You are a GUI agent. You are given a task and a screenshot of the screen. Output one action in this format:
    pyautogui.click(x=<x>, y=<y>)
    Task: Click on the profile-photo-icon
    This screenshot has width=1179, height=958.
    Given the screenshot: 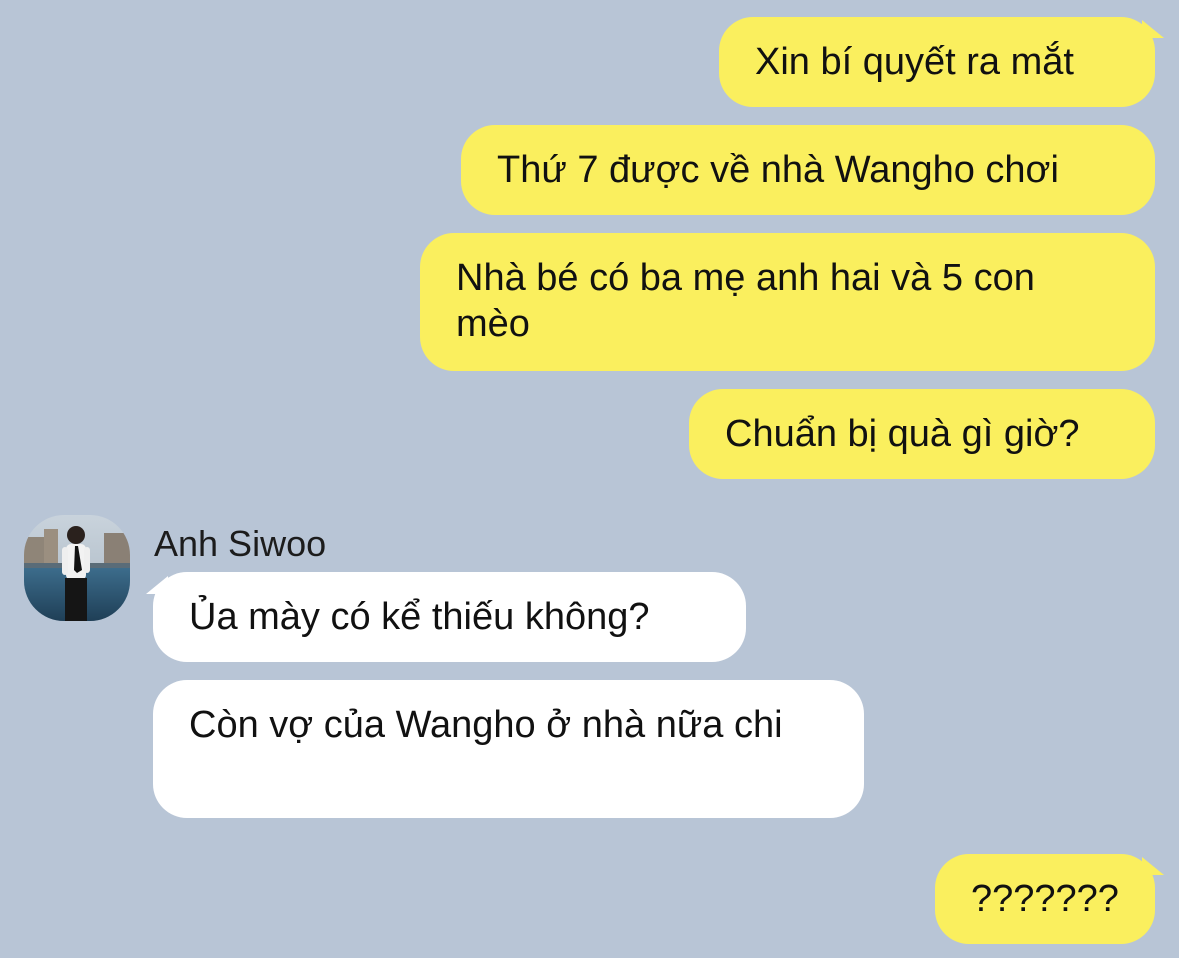 What is the action you would take?
    pyautogui.click(x=77, y=568)
    